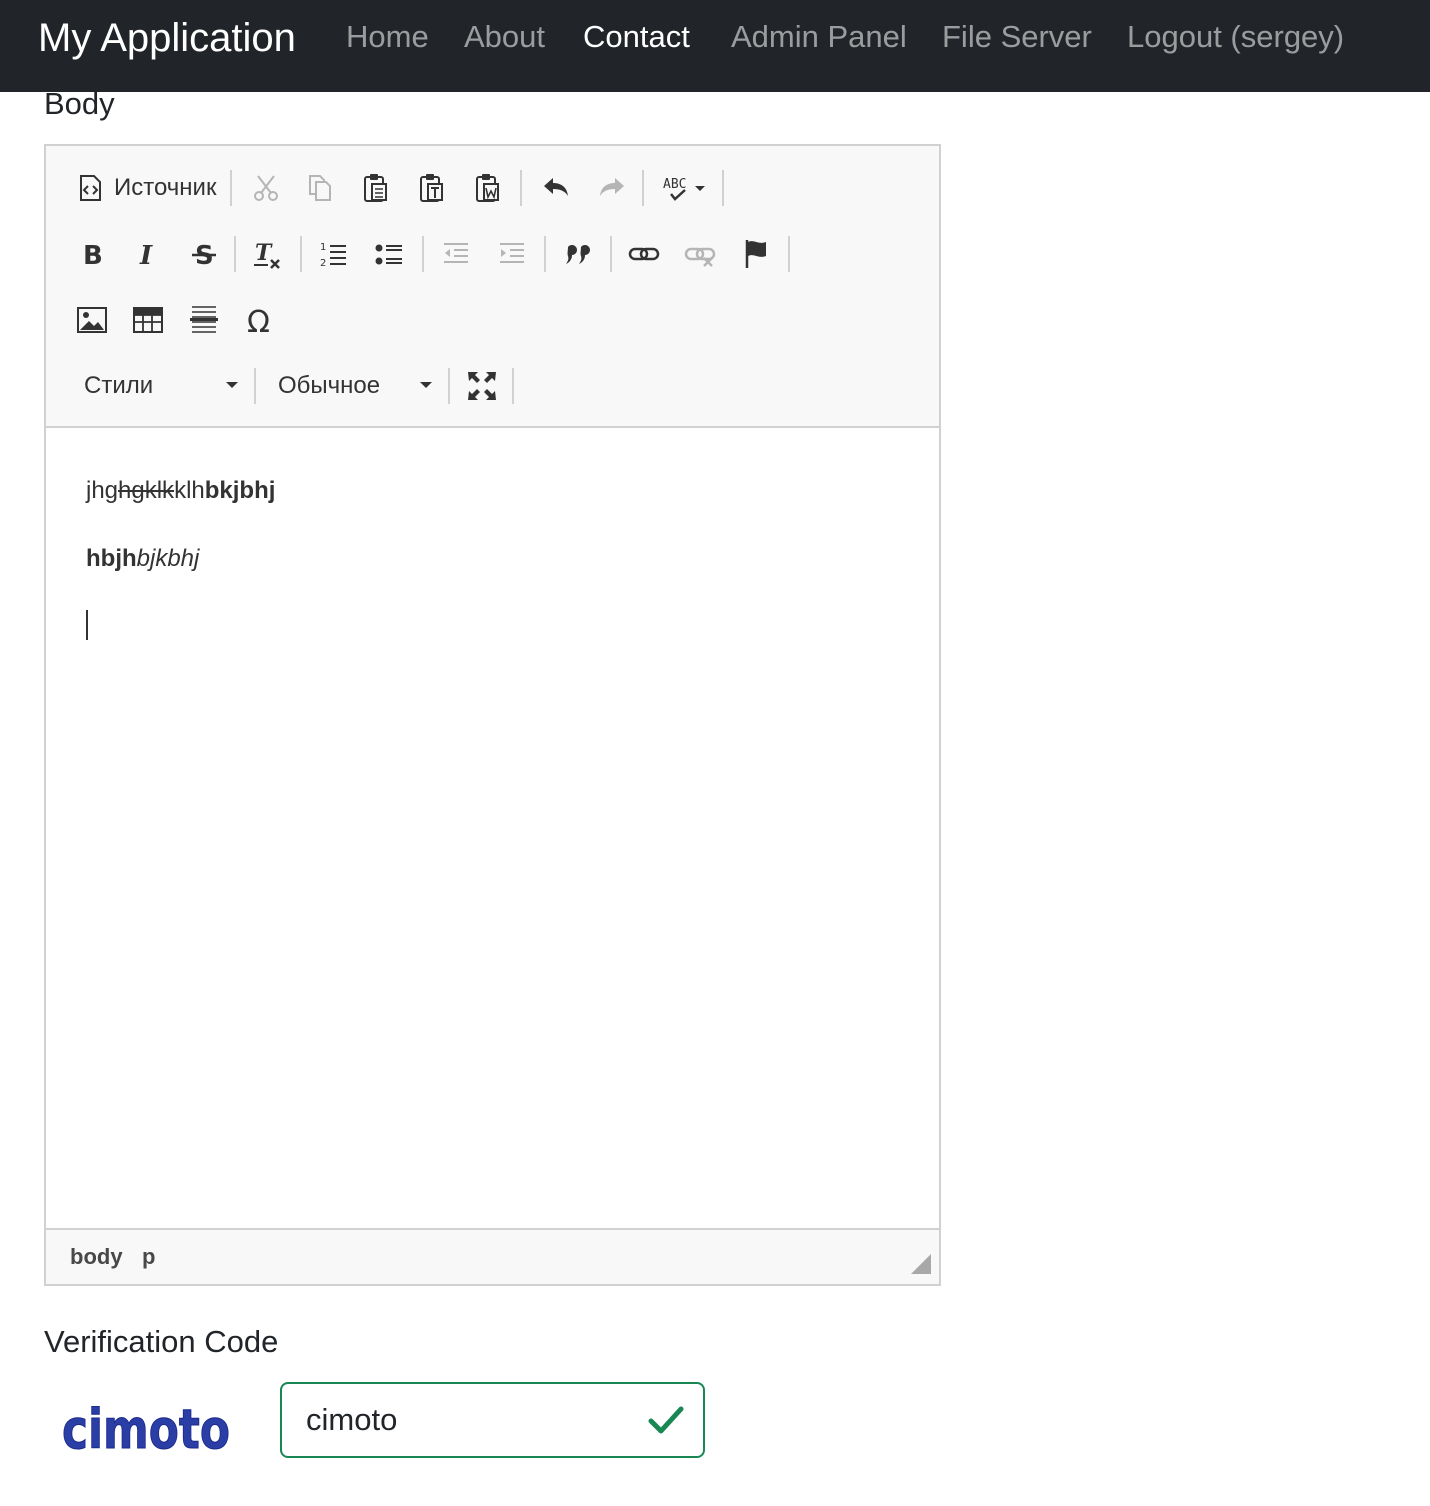 The width and height of the screenshot is (1430, 1506). I want to click on numbered-list-button: 1 2, so click(334, 254).